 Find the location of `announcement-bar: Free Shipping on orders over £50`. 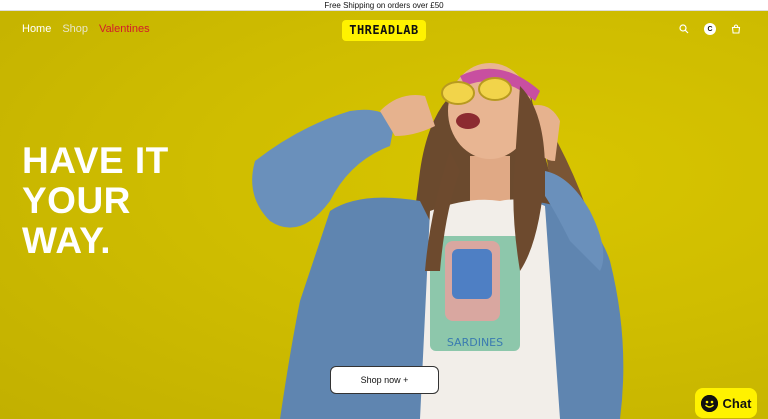

announcement-bar: Free Shipping on orders over £50 is located at coordinates (384, 5).